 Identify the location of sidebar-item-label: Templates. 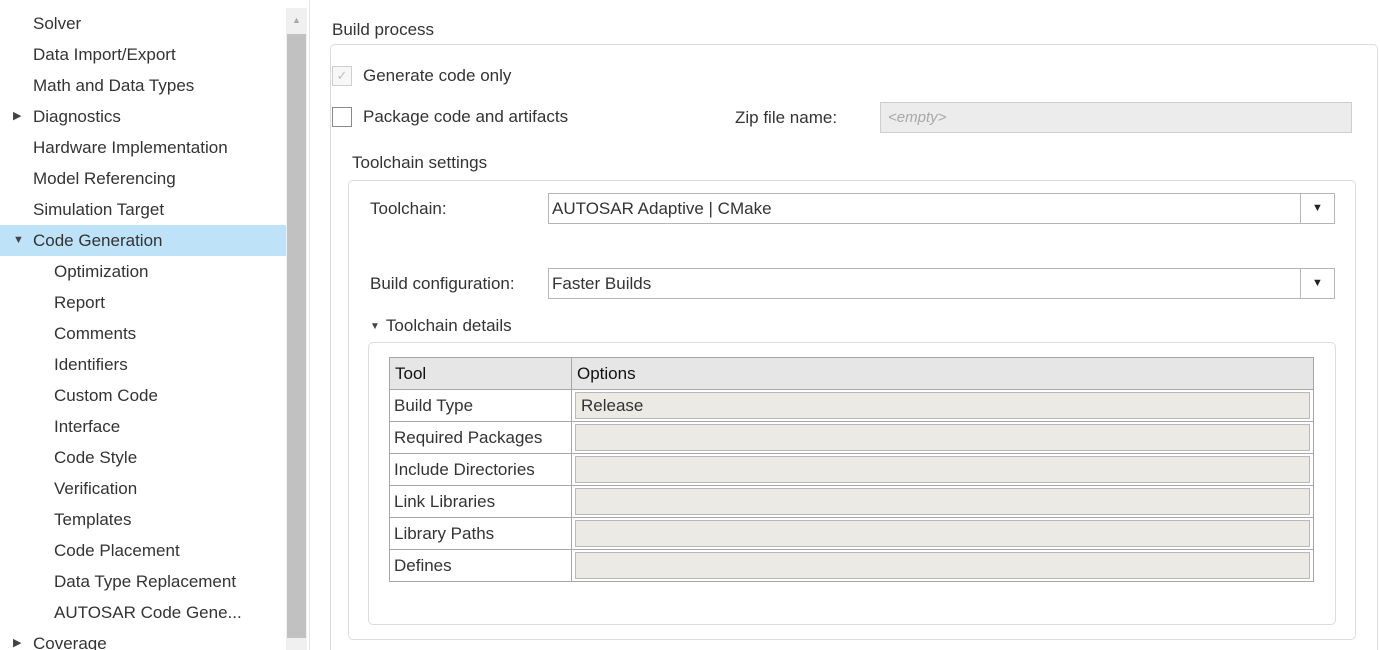
(93, 519).